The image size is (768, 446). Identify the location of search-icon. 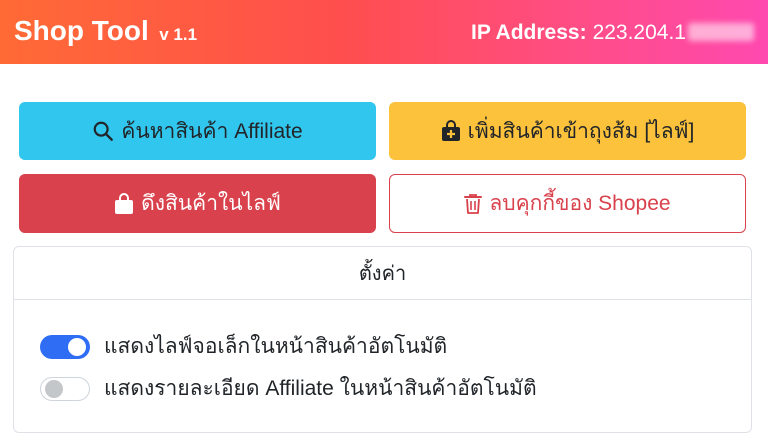
(103, 131).